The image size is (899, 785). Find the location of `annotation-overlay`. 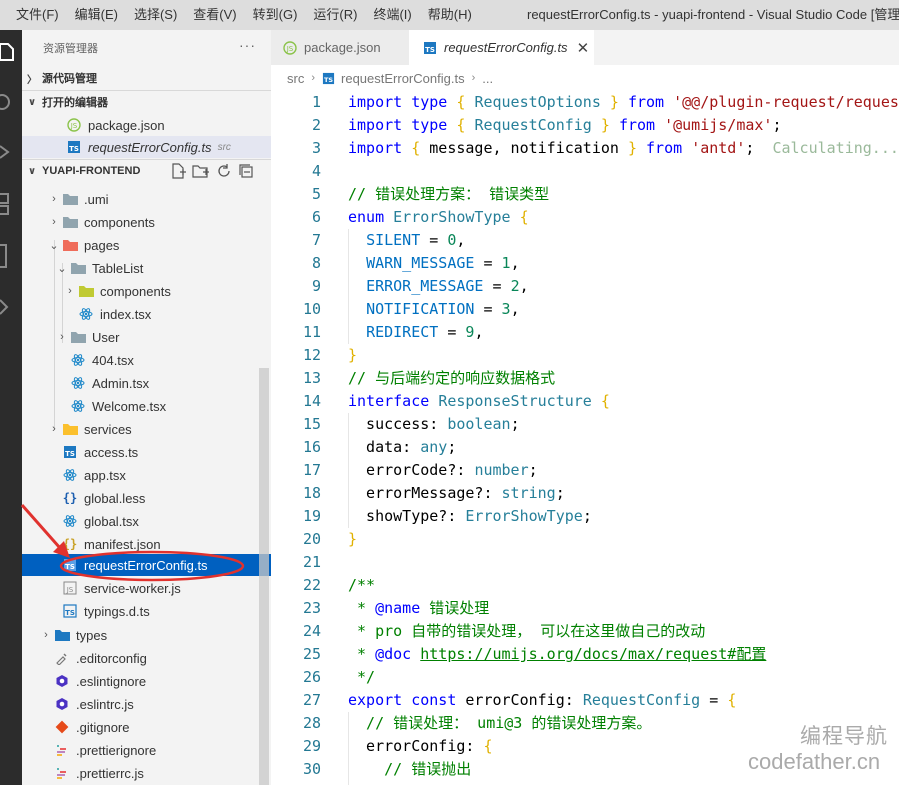

annotation-overlay is located at coordinates (132, 543).